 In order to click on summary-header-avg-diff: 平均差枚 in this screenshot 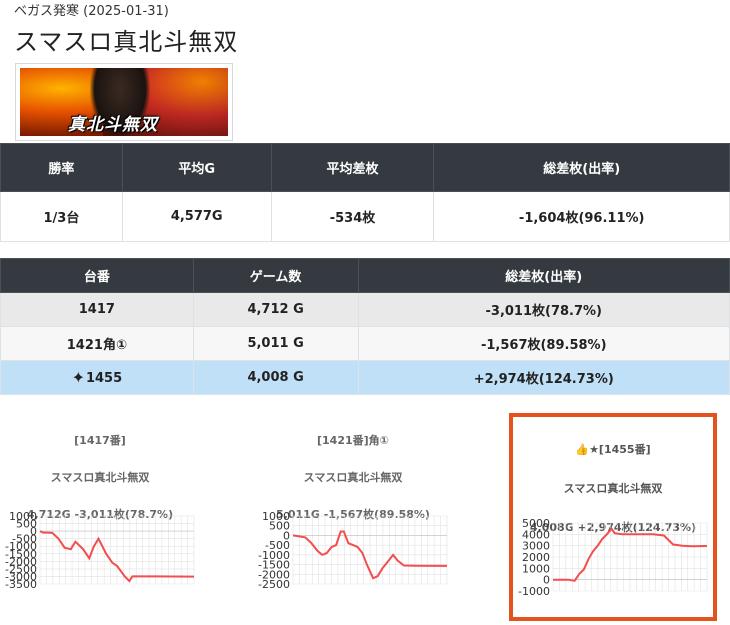, I will do `click(352, 167)`.